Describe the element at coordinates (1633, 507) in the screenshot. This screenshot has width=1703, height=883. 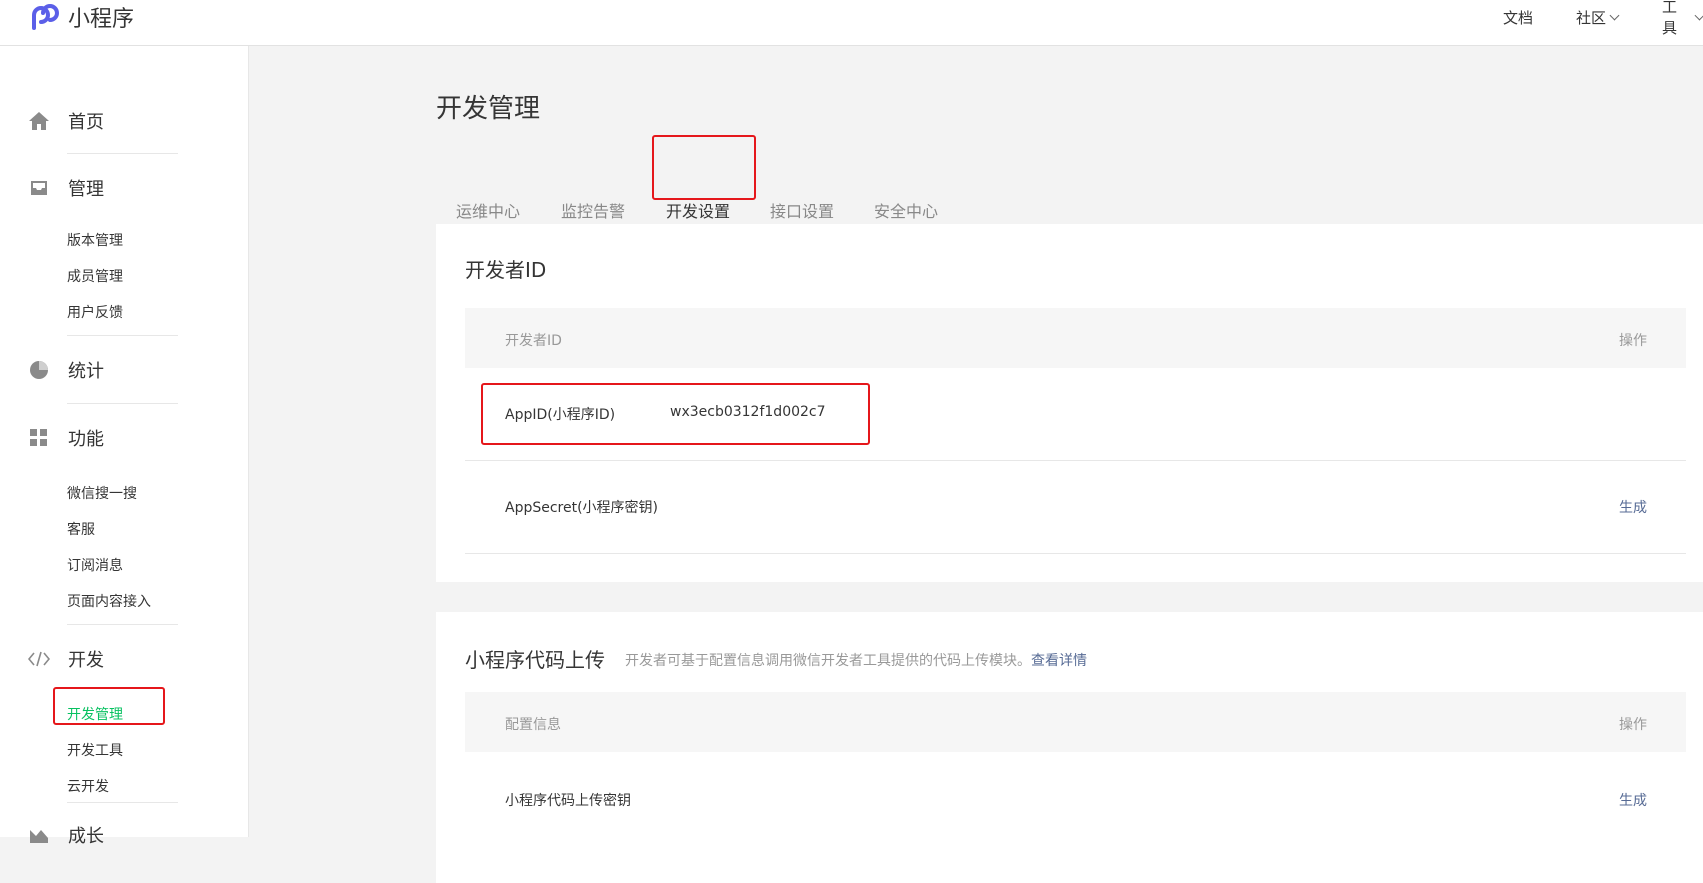
I see `generate-secret-button: 生成` at that location.